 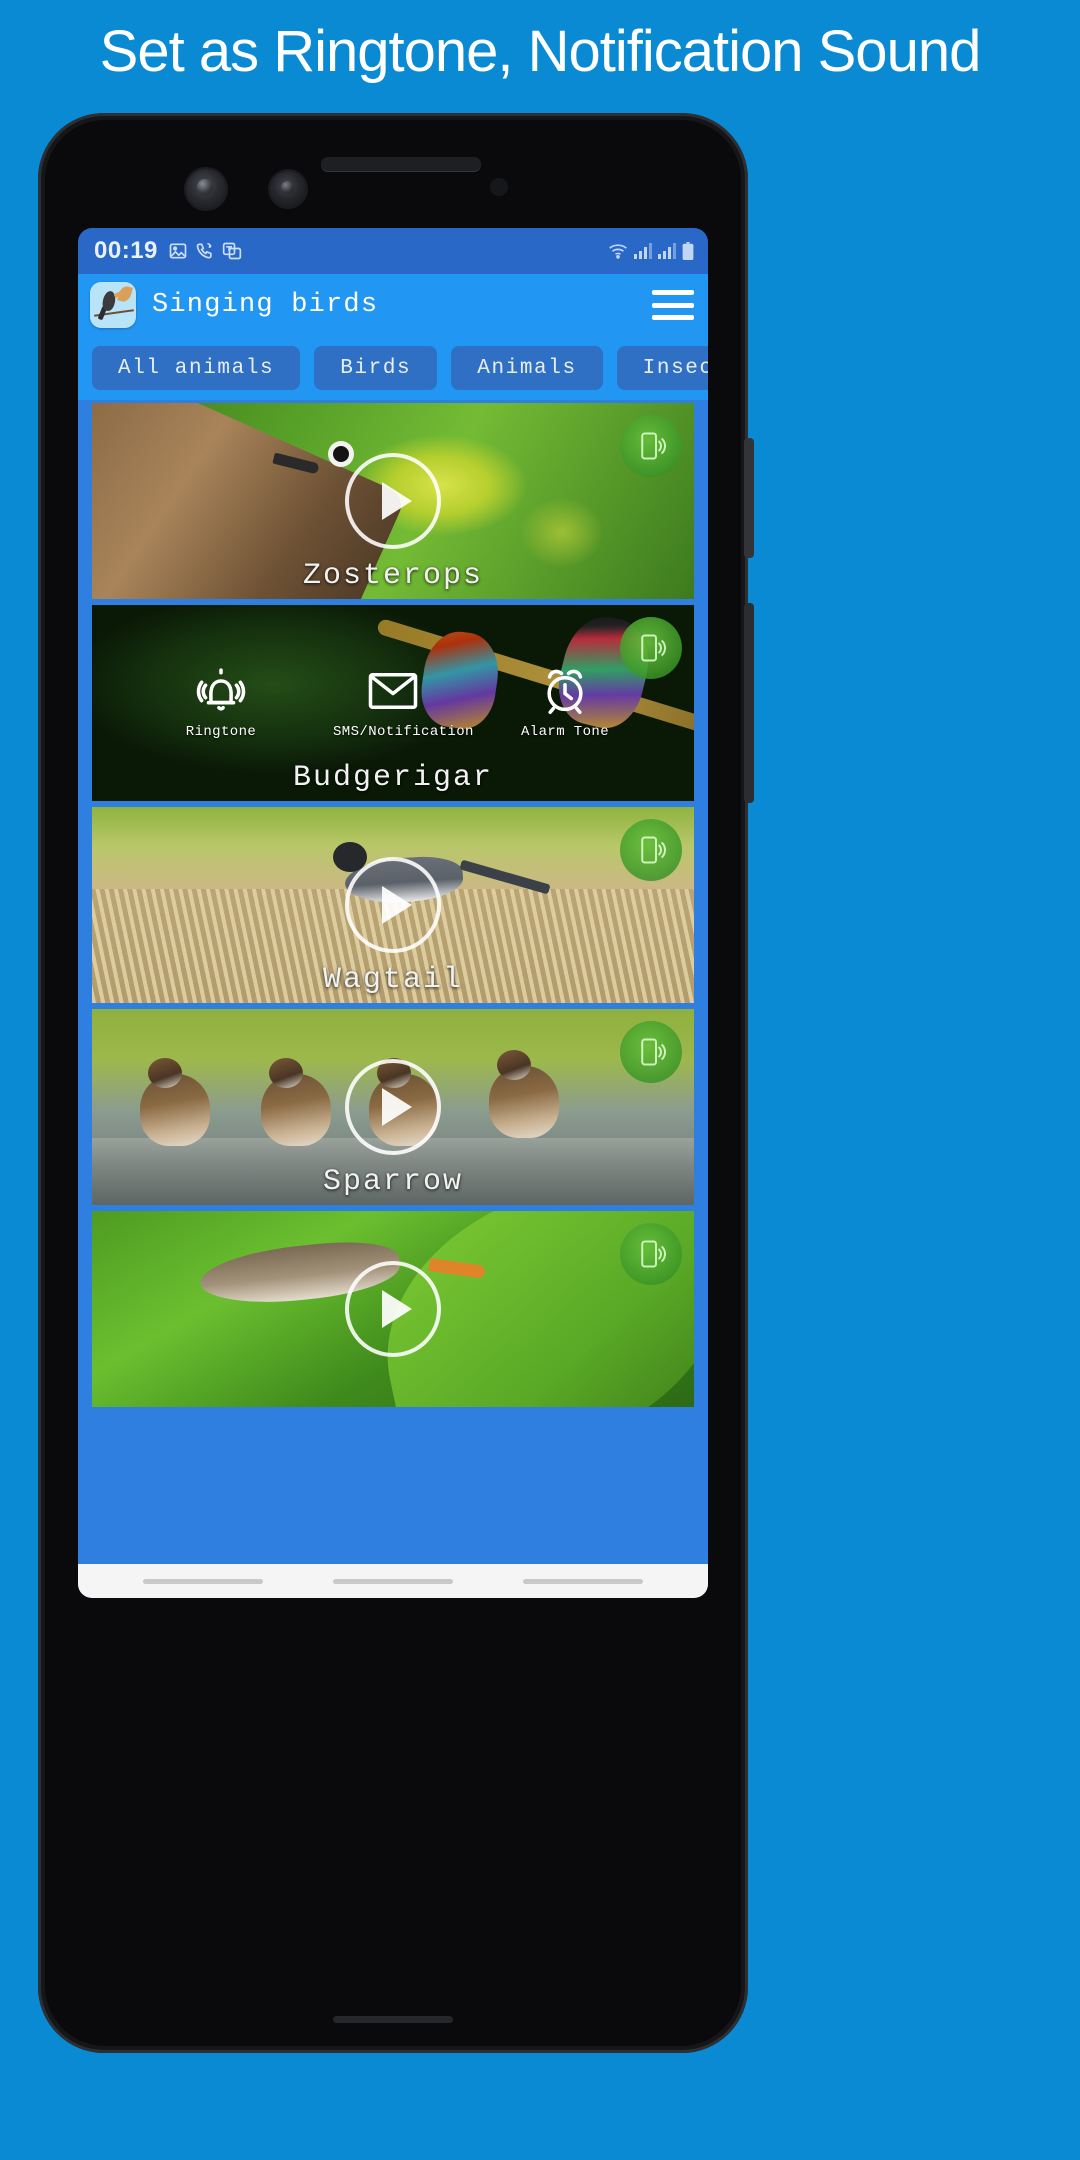 What do you see at coordinates (643, 251) in the screenshot?
I see `signal-1-icon` at bounding box center [643, 251].